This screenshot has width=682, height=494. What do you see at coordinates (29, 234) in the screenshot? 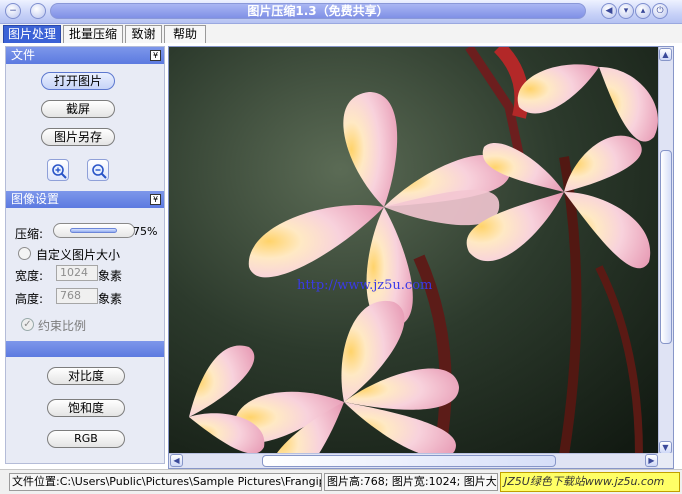
I see `compress-label: 压缩:` at bounding box center [29, 234].